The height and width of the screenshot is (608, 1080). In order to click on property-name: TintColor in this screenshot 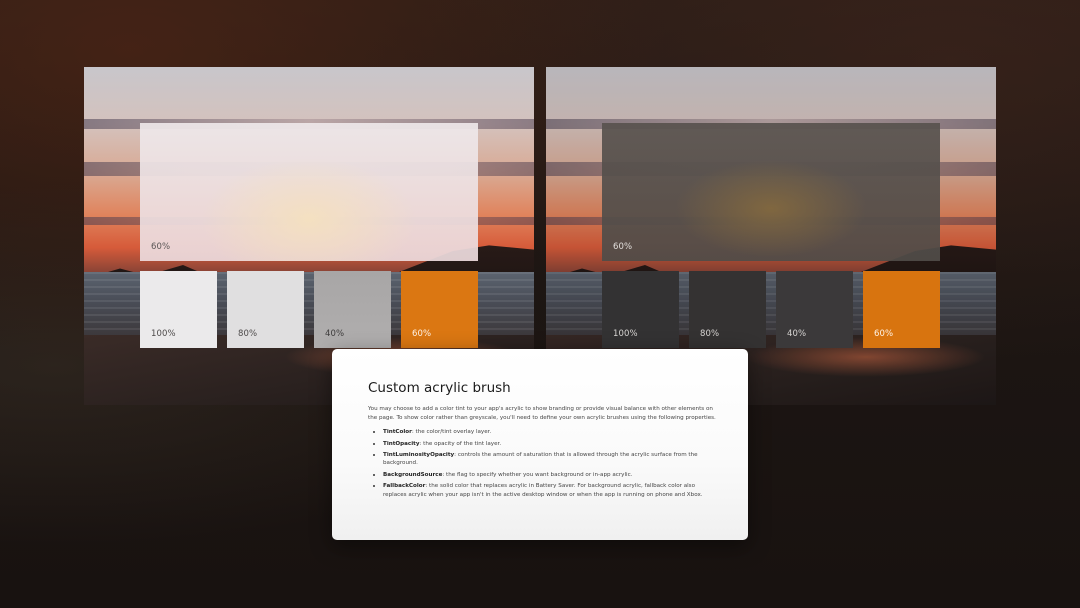, I will do `click(397, 432)`.